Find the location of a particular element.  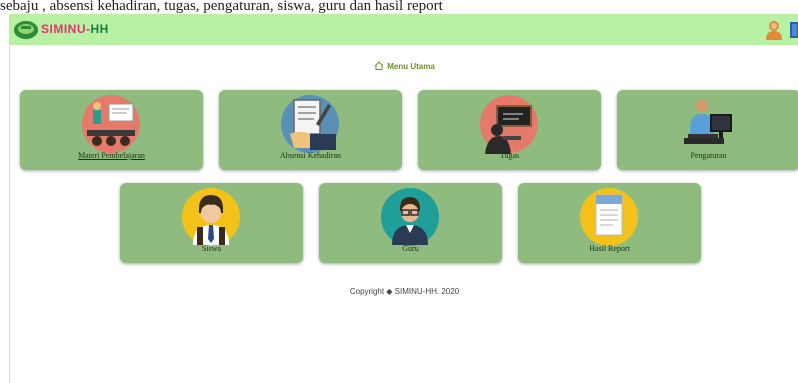

menu-card-label: Pengaturan is located at coordinates (708, 155).